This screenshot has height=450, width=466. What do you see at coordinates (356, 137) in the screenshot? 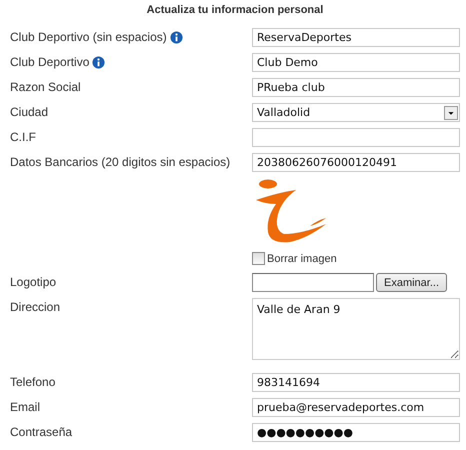
I see `text-field` at bounding box center [356, 137].